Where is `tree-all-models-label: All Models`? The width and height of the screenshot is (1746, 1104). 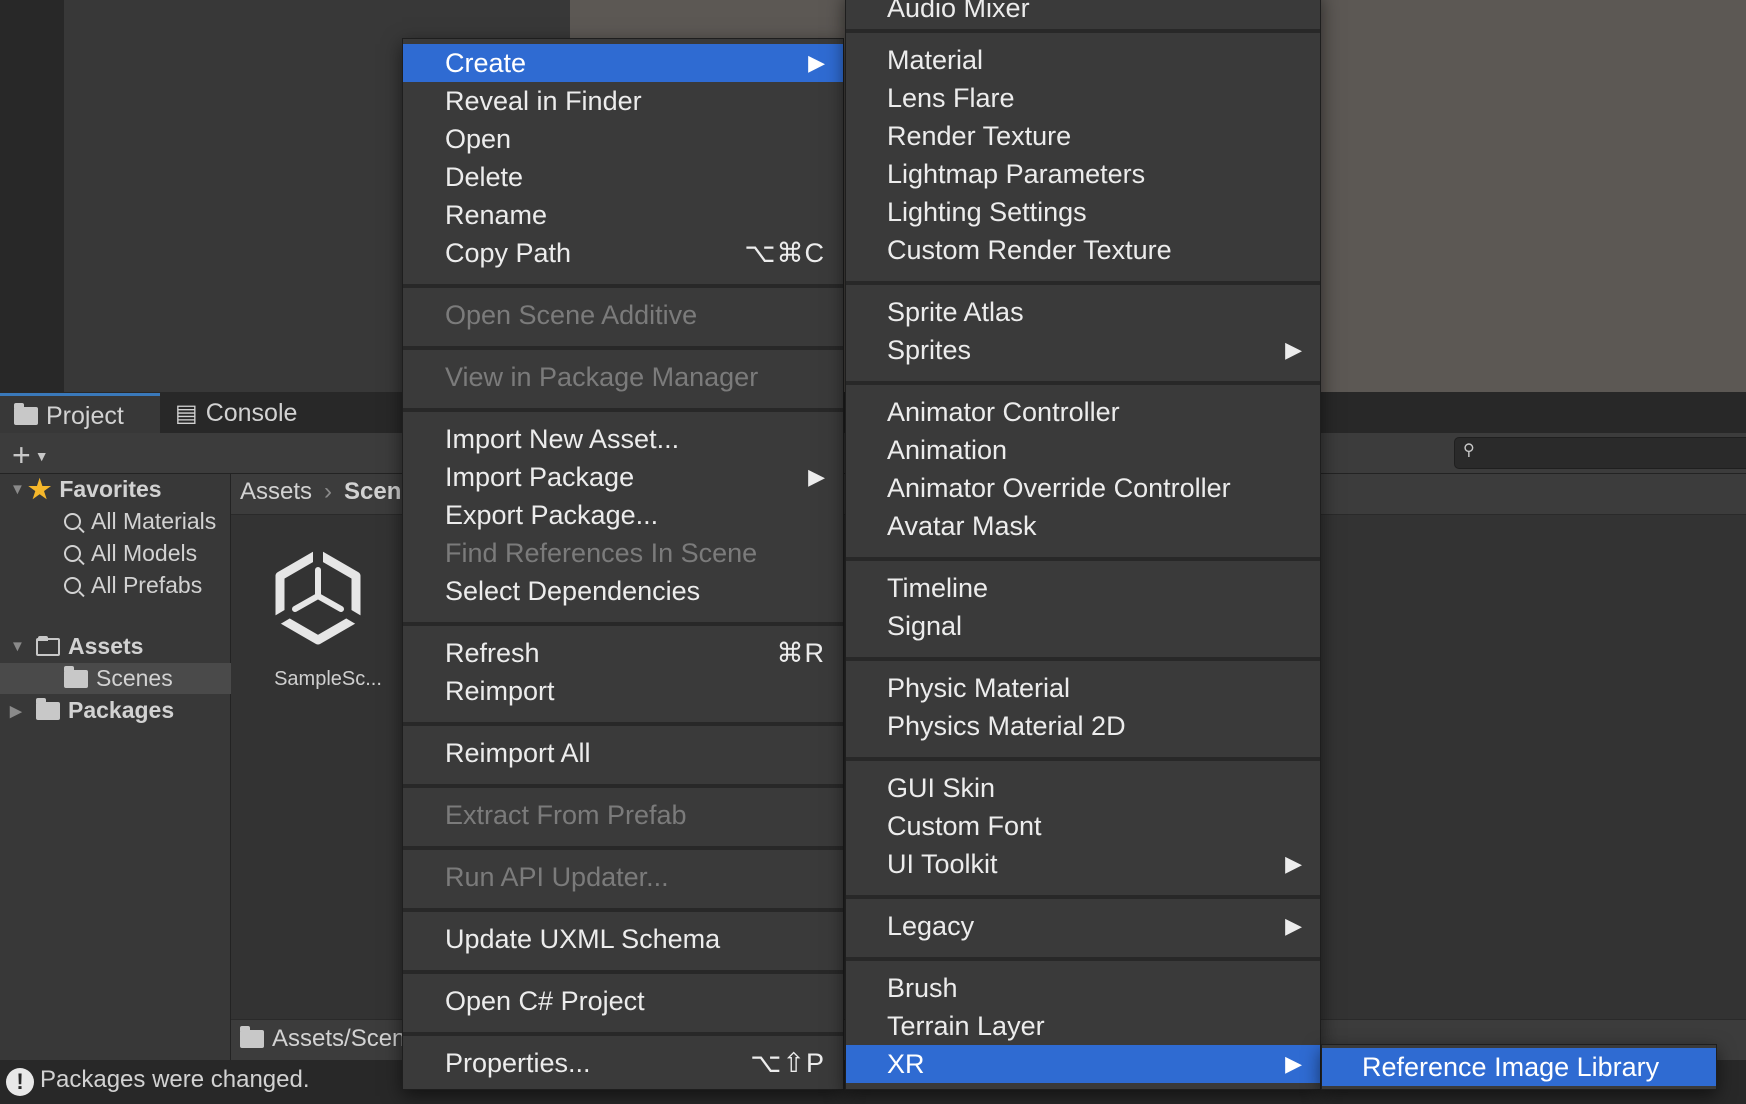
tree-all-models-label: All Models is located at coordinates (144, 553).